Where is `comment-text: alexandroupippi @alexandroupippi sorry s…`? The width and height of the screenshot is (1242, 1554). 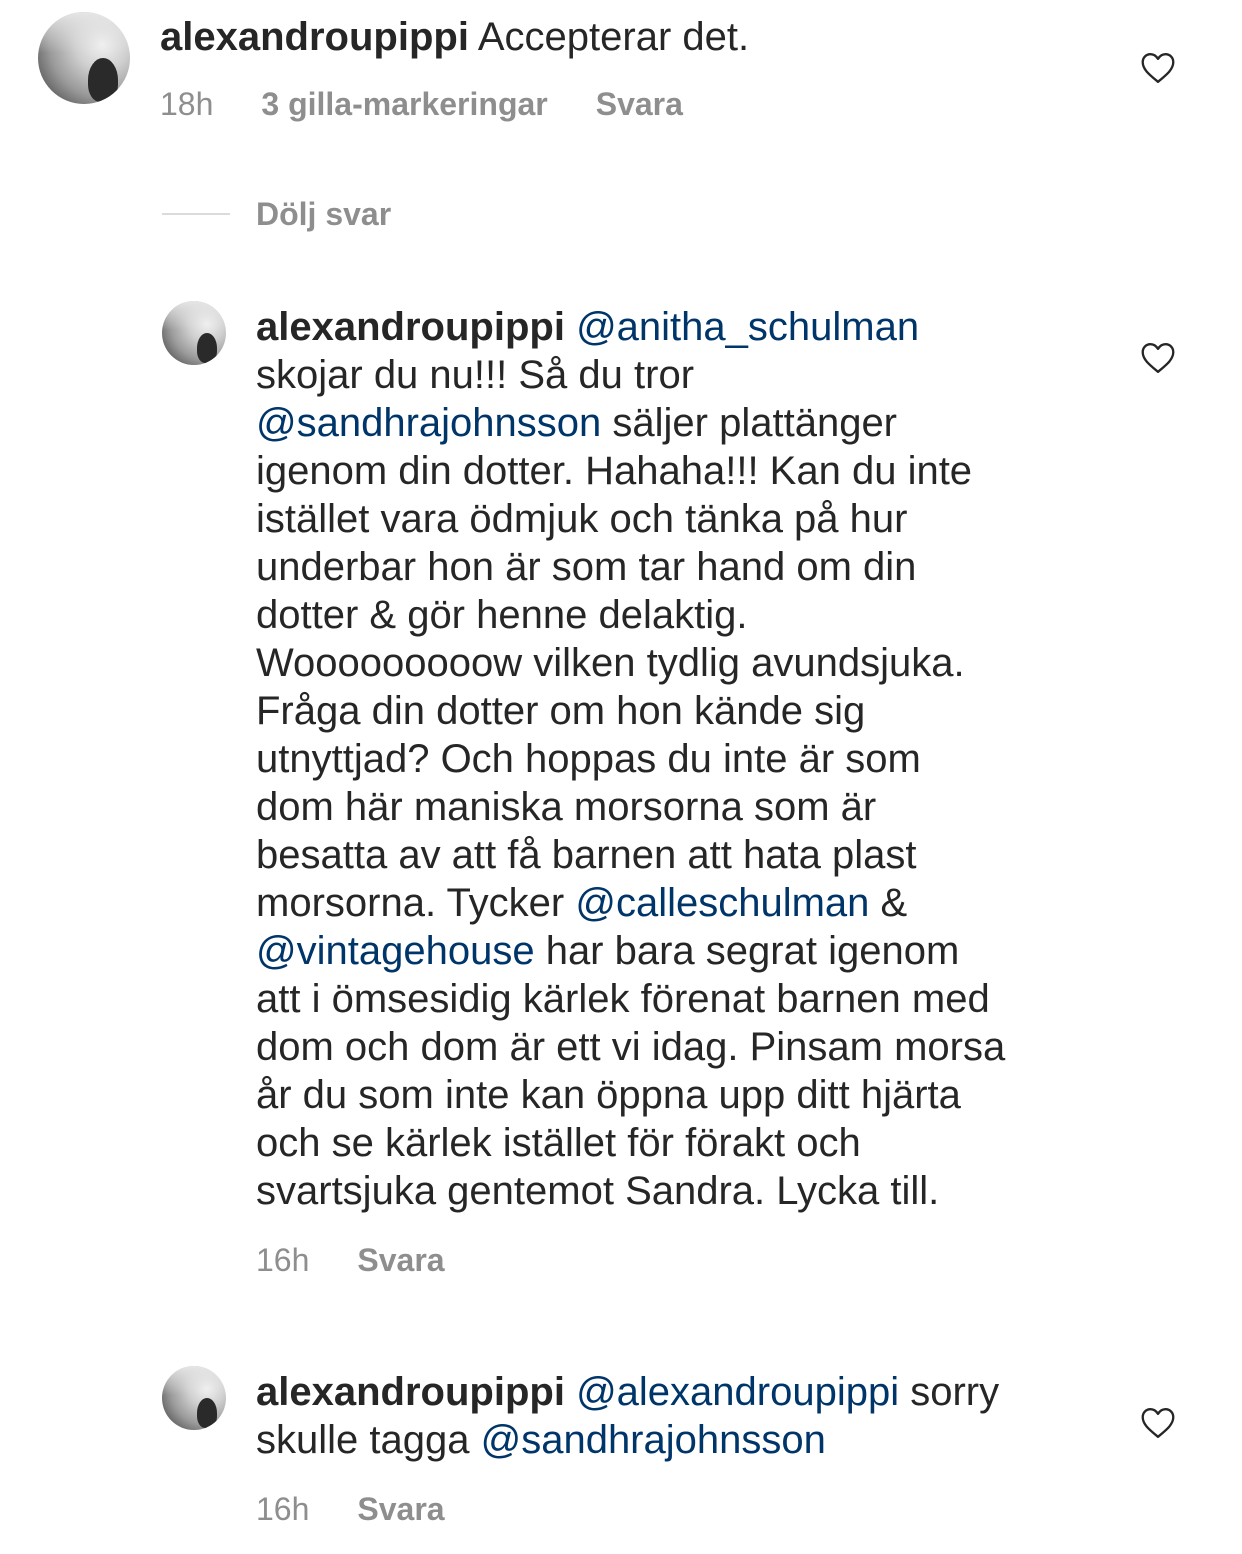
comment-text: alexandroupippi @alexandroupippi sorry s… is located at coordinates (696, 1416).